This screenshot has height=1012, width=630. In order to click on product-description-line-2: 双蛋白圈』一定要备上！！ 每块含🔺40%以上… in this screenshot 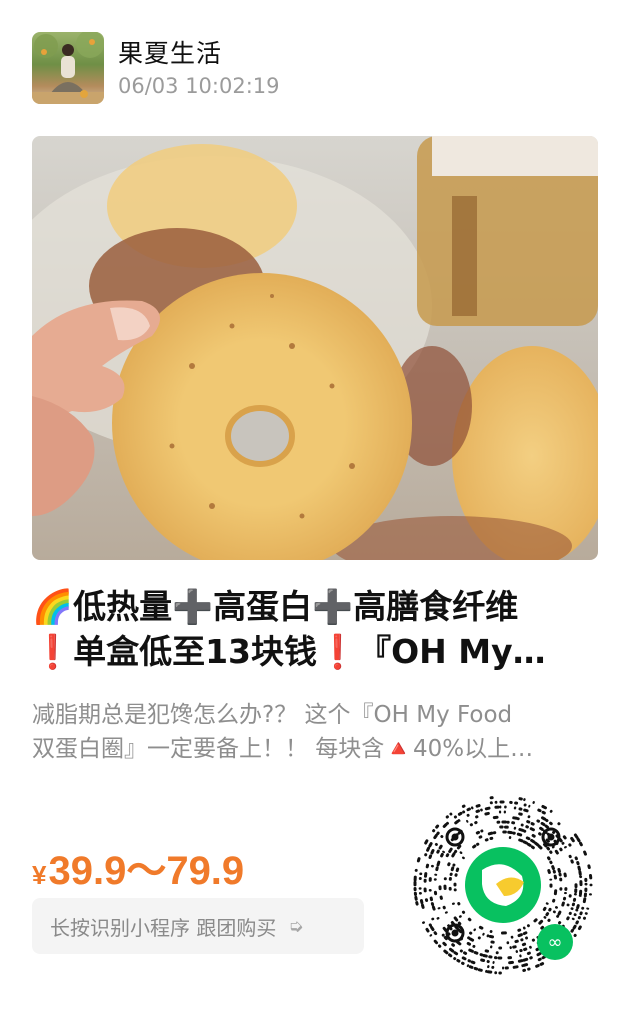, I will do `click(283, 749)`.